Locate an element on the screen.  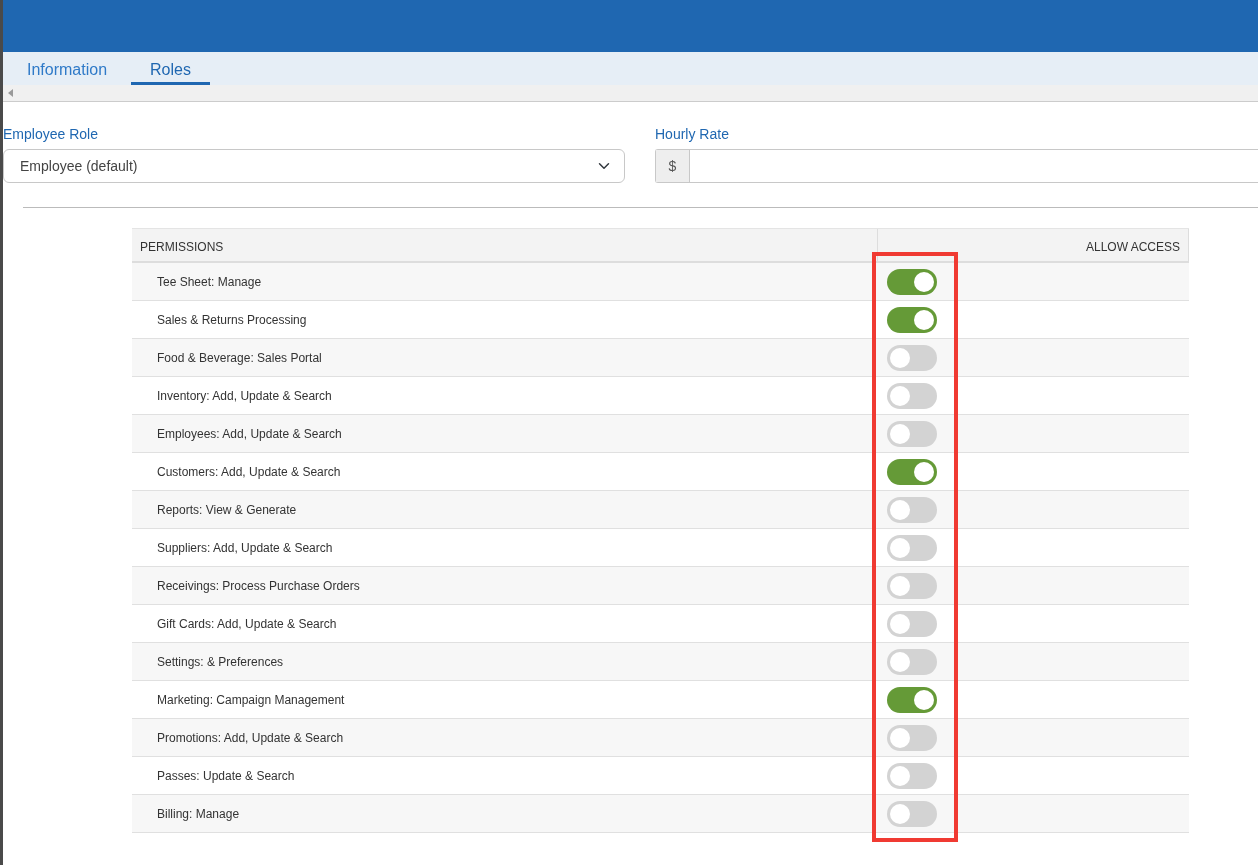
left-arrow-icon is located at coordinates (10, 93).